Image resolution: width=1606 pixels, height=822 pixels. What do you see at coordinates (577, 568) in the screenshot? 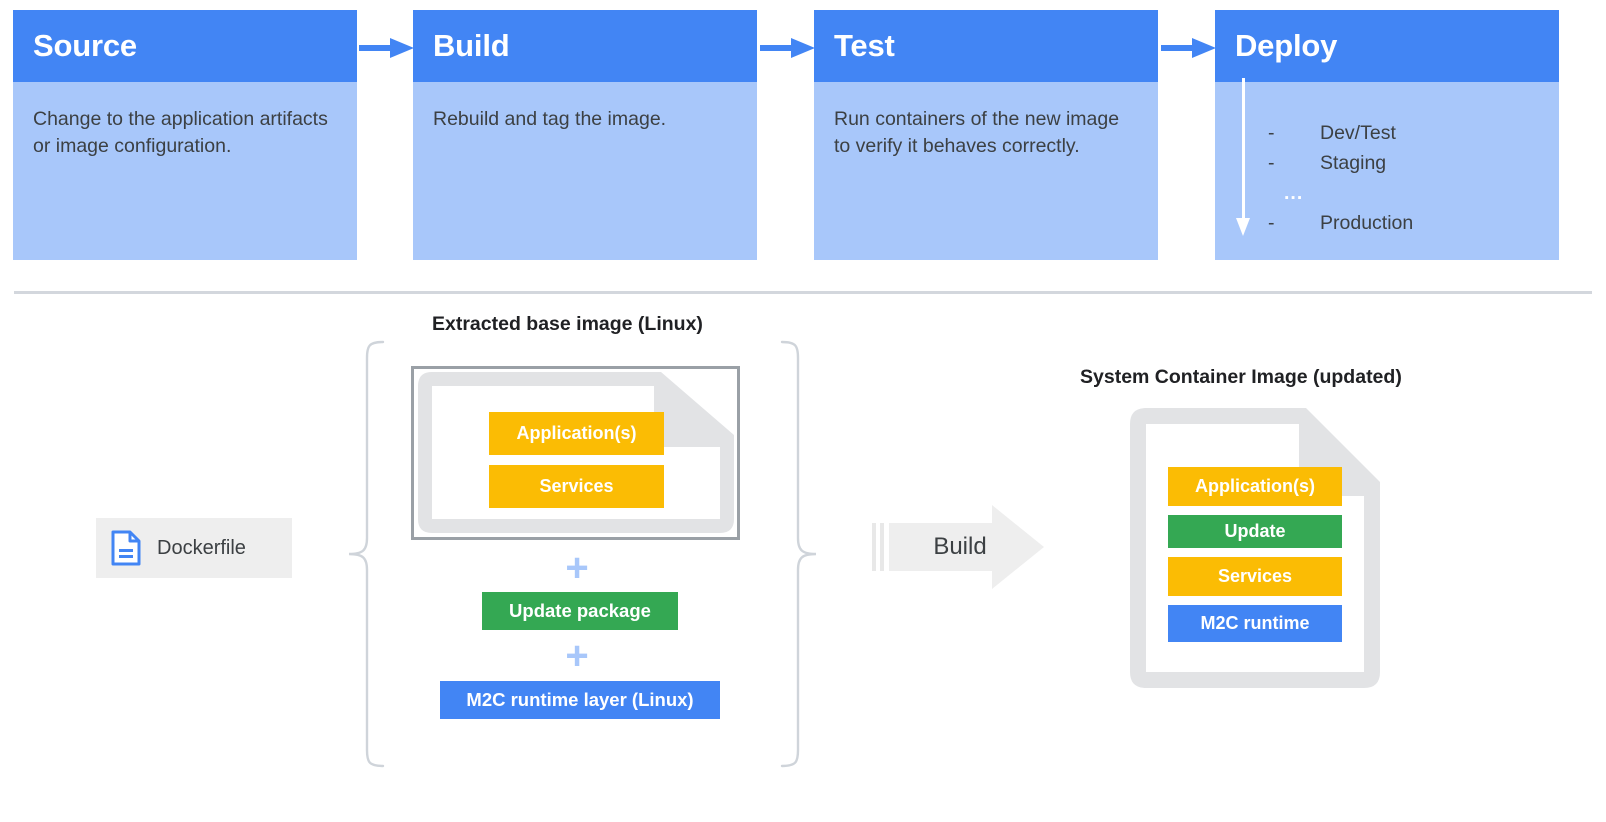
I see `plus-sign-icon-1: +` at bounding box center [577, 568].